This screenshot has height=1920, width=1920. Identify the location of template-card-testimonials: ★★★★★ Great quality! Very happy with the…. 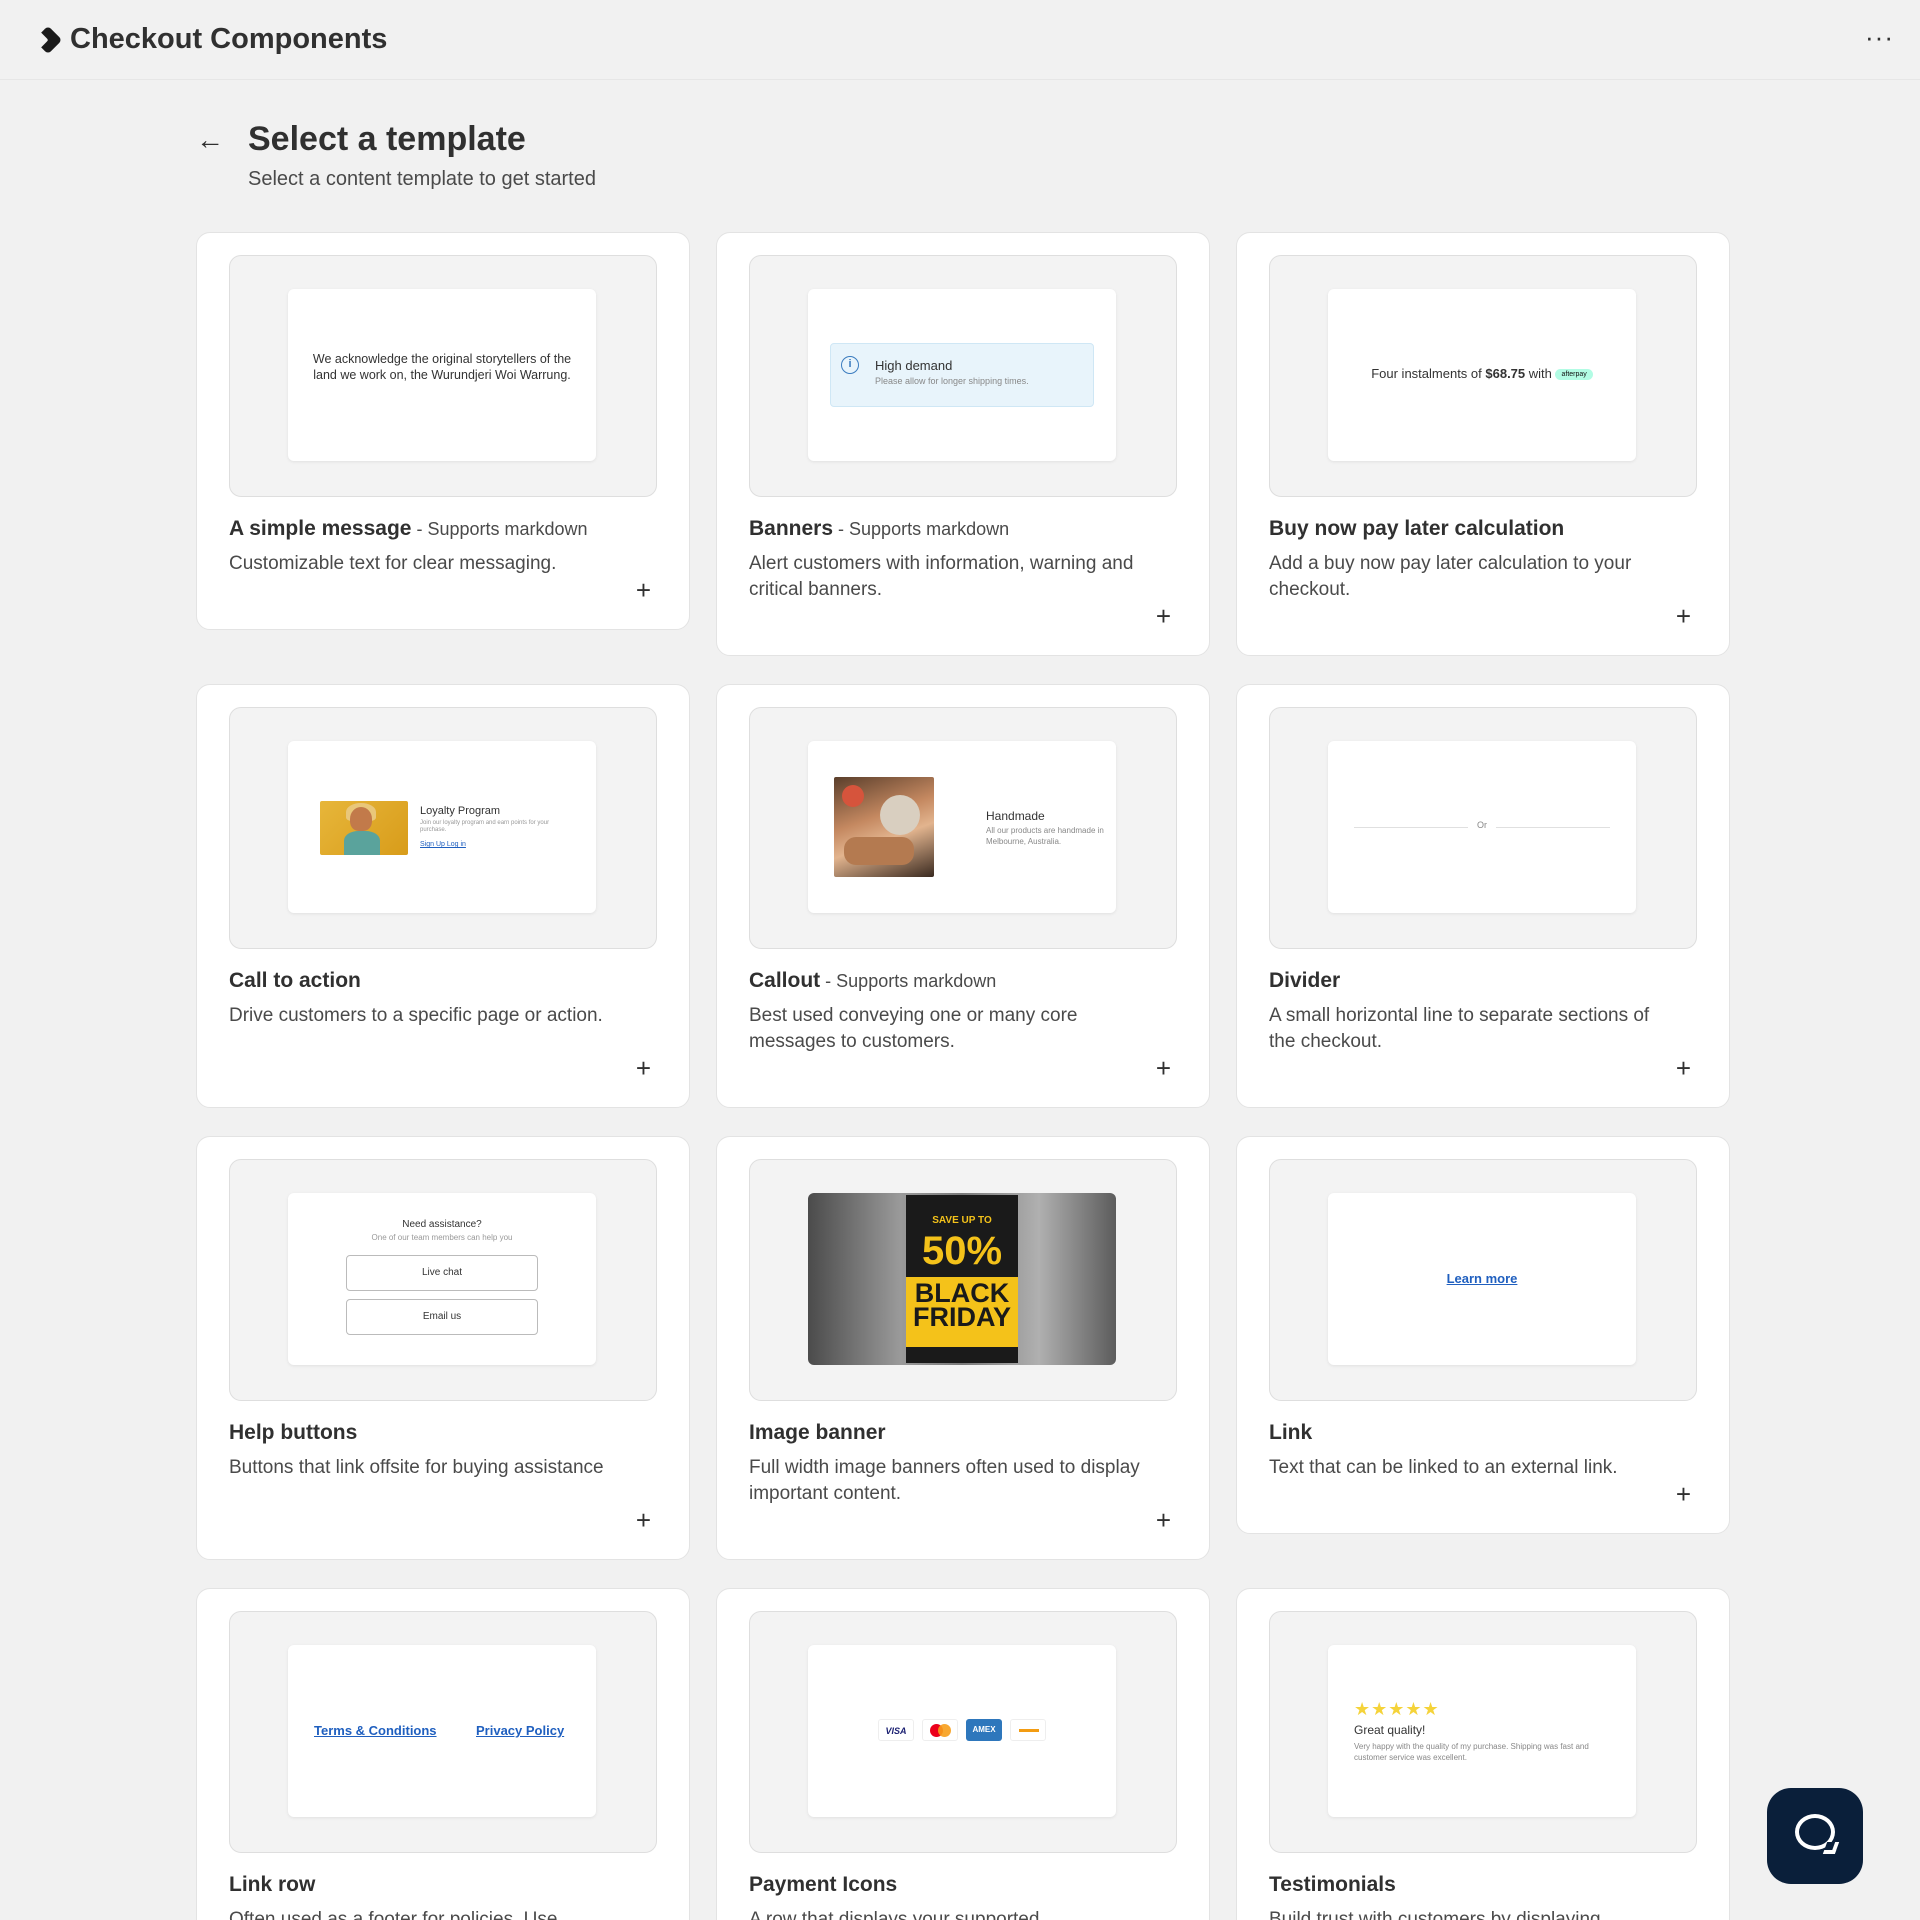
(1483, 1754).